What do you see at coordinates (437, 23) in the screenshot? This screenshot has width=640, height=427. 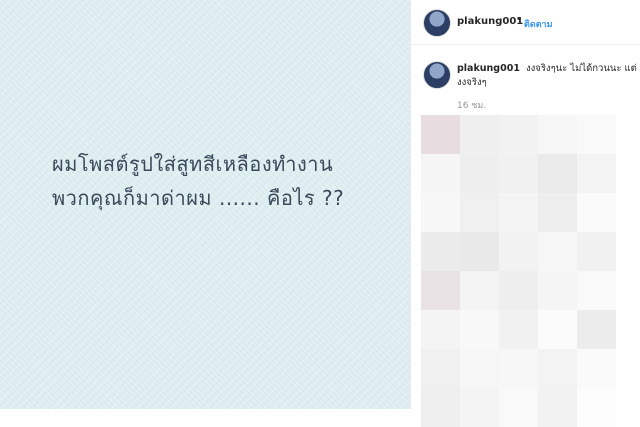 I see `avatar` at bounding box center [437, 23].